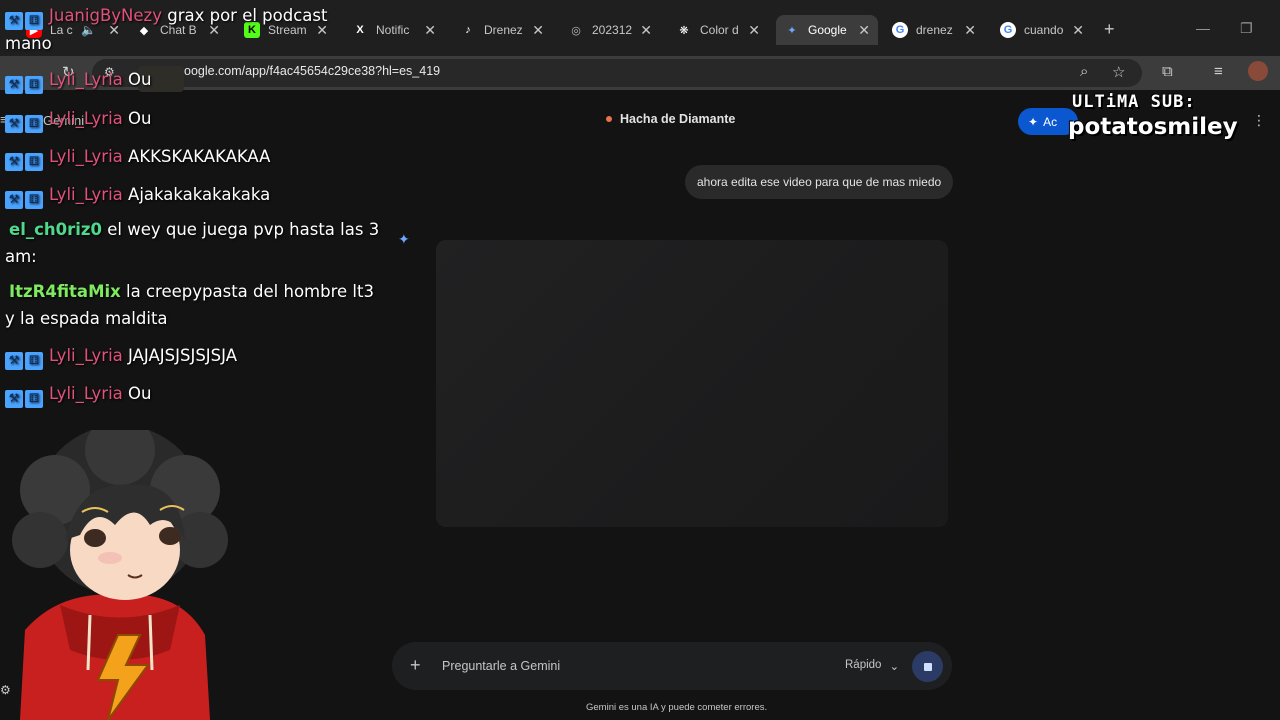 This screenshot has height=720, width=1280. What do you see at coordinates (1033, 121) in the screenshot?
I see `sparkle-icon: ✦` at bounding box center [1033, 121].